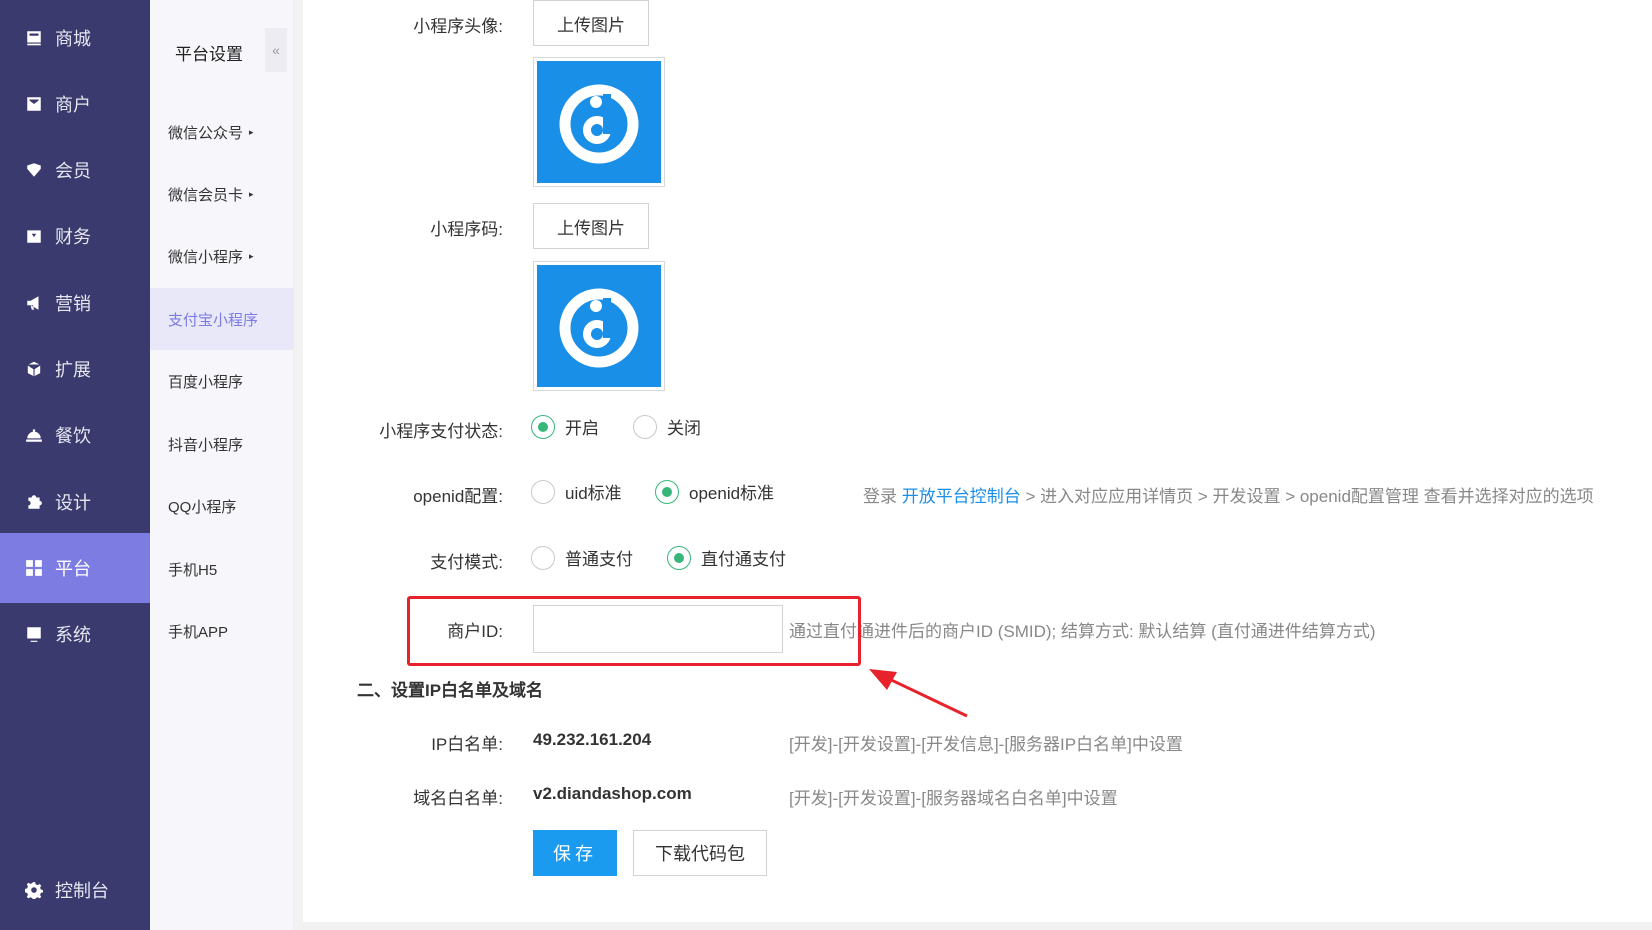 The height and width of the screenshot is (930, 1652). Describe the element at coordinates (684, 428) in the screenshot. I see `radio-label: 关闭` at that location.